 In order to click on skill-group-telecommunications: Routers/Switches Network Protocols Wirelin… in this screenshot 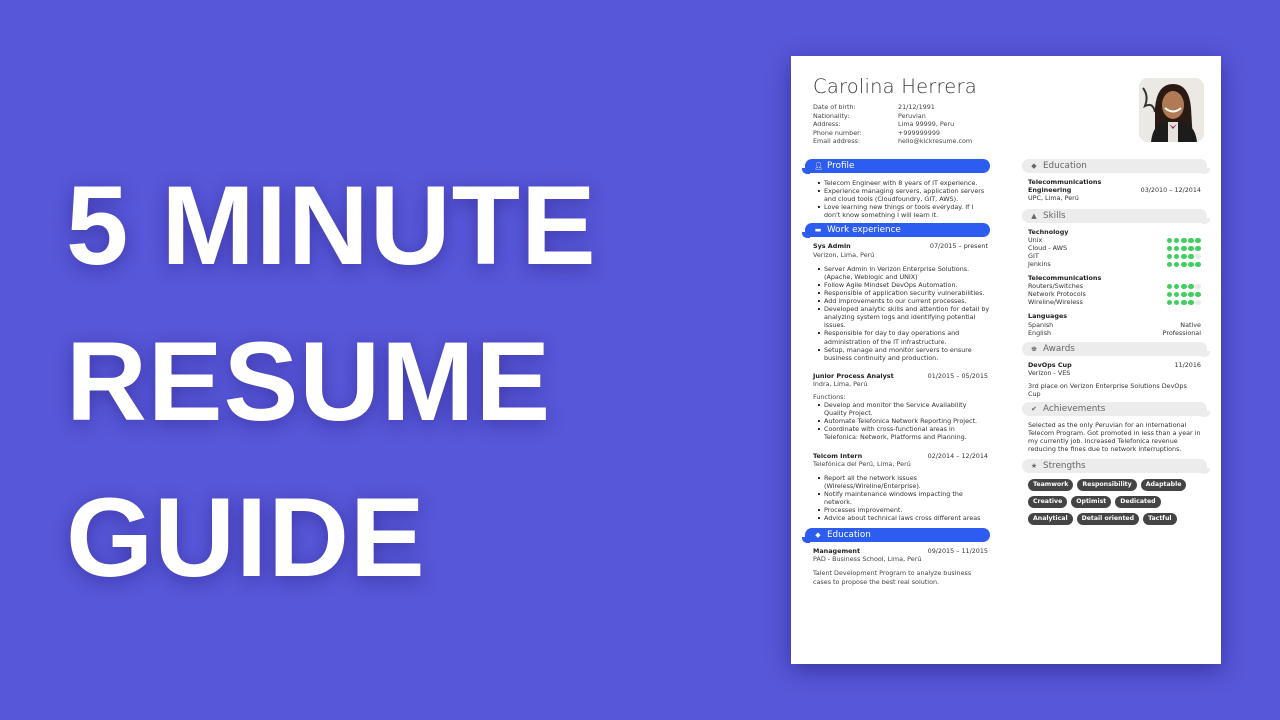, I will do `click(1114, 294)`.